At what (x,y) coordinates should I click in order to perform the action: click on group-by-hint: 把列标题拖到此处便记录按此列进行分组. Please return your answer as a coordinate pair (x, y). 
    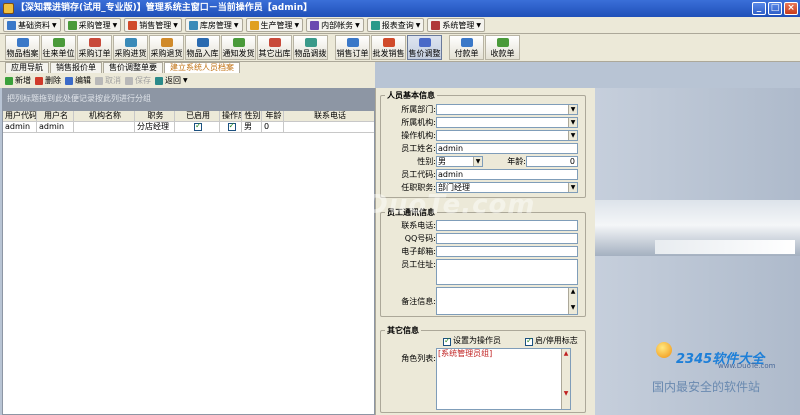
    Looking at the image, I should click on (188, 99).